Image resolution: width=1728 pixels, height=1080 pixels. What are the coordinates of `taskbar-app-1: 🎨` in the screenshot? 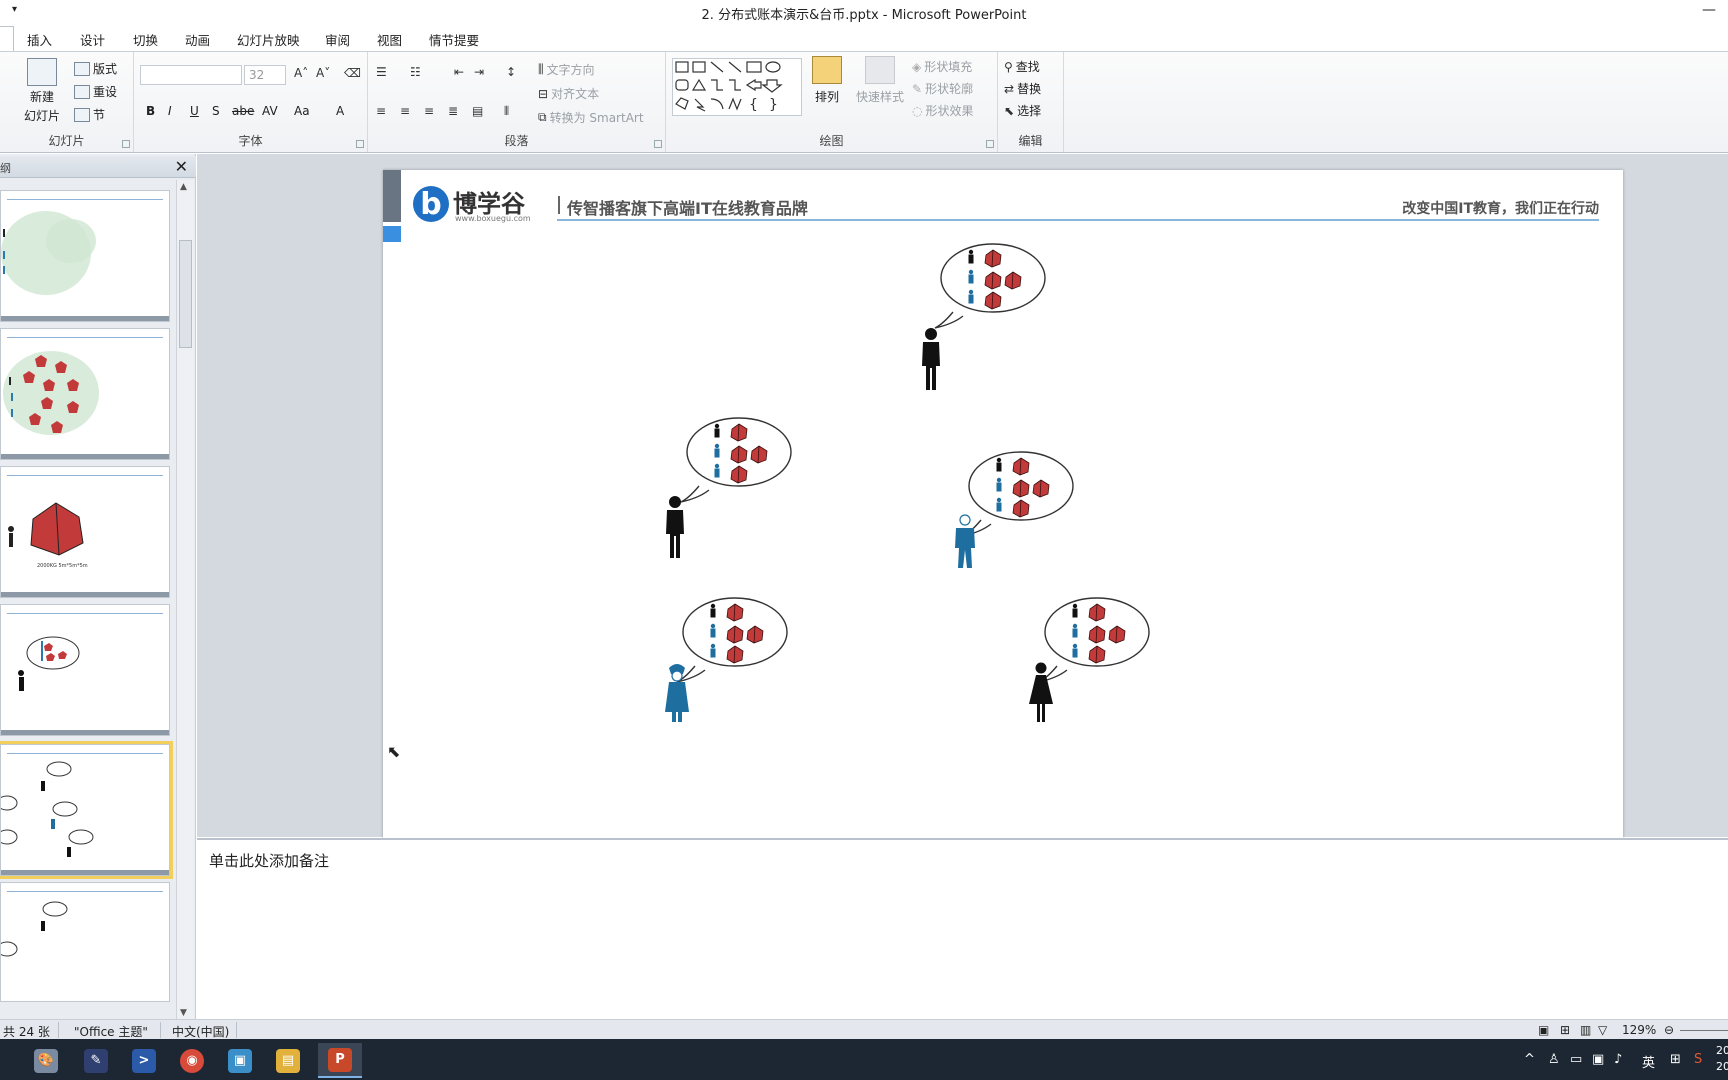 It's located at (46, 1060).